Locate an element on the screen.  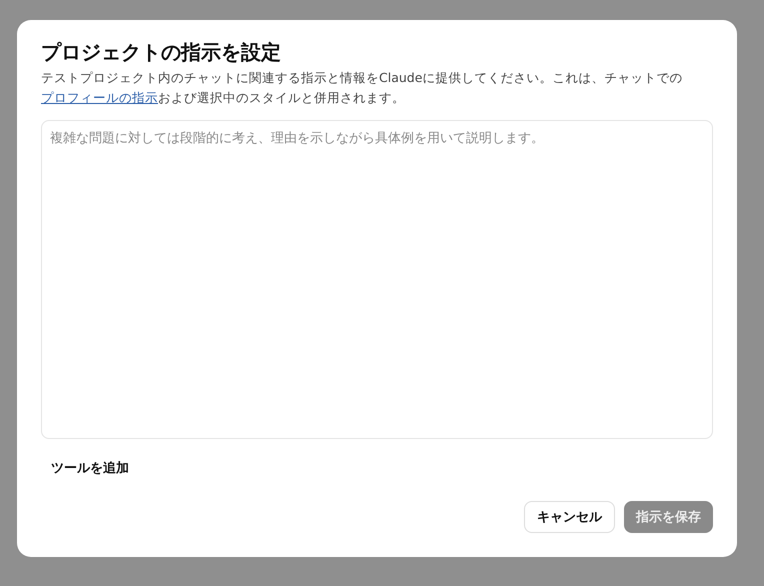
profile-instructions-link: プロフィールの指示 is located at coordinates (99, 97).